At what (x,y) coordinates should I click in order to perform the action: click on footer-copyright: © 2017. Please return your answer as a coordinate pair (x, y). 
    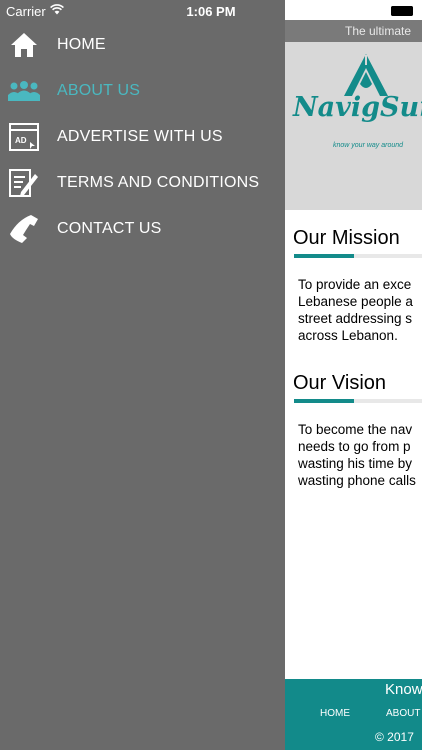
    Looking at the image, I should click on (394, 737).